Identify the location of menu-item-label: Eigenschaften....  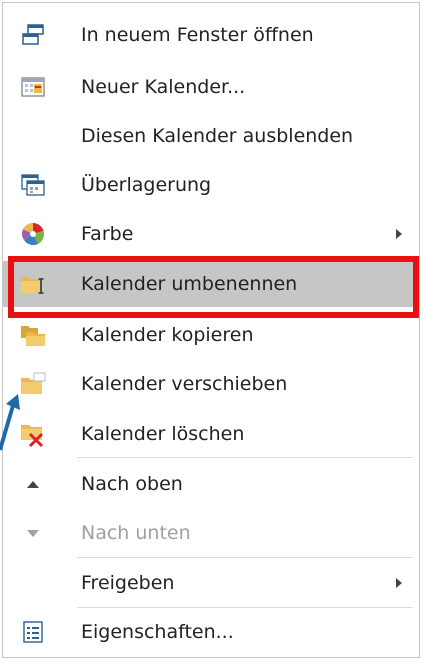
(157, 632).